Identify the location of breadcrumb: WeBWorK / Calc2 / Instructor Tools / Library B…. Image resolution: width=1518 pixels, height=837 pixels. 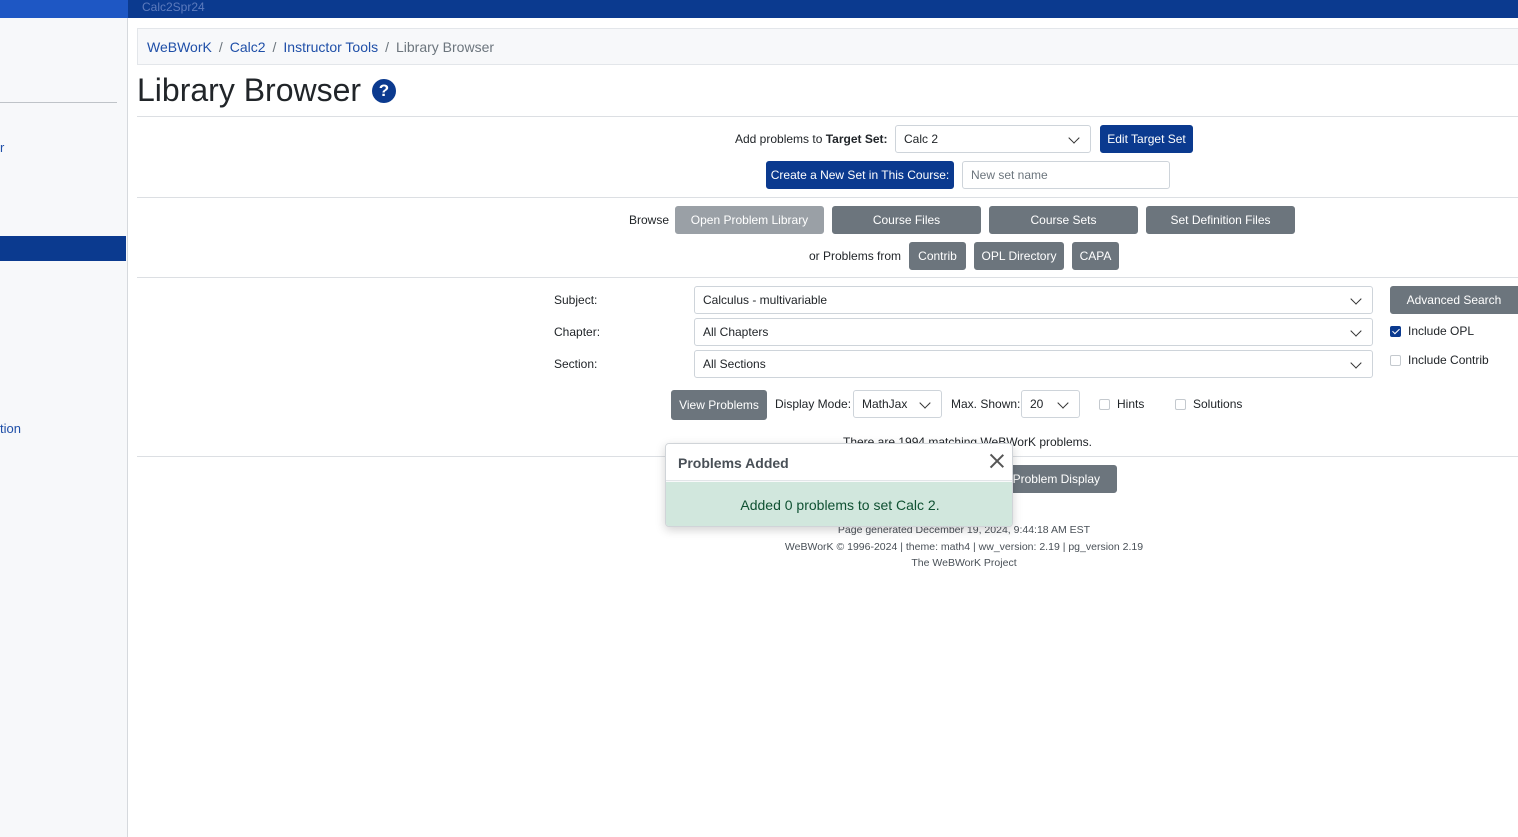
(827, 46).